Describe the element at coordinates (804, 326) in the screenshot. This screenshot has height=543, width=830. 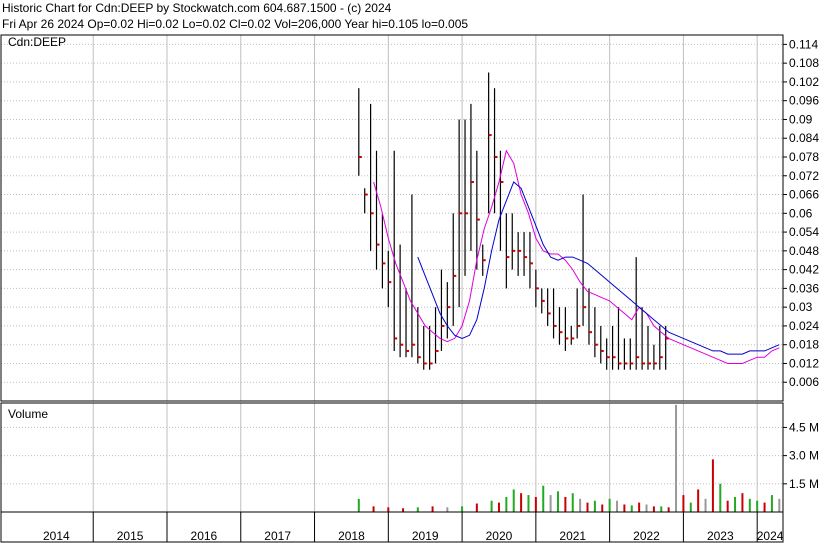
I see `price-tick-label: 0.024` at that location.